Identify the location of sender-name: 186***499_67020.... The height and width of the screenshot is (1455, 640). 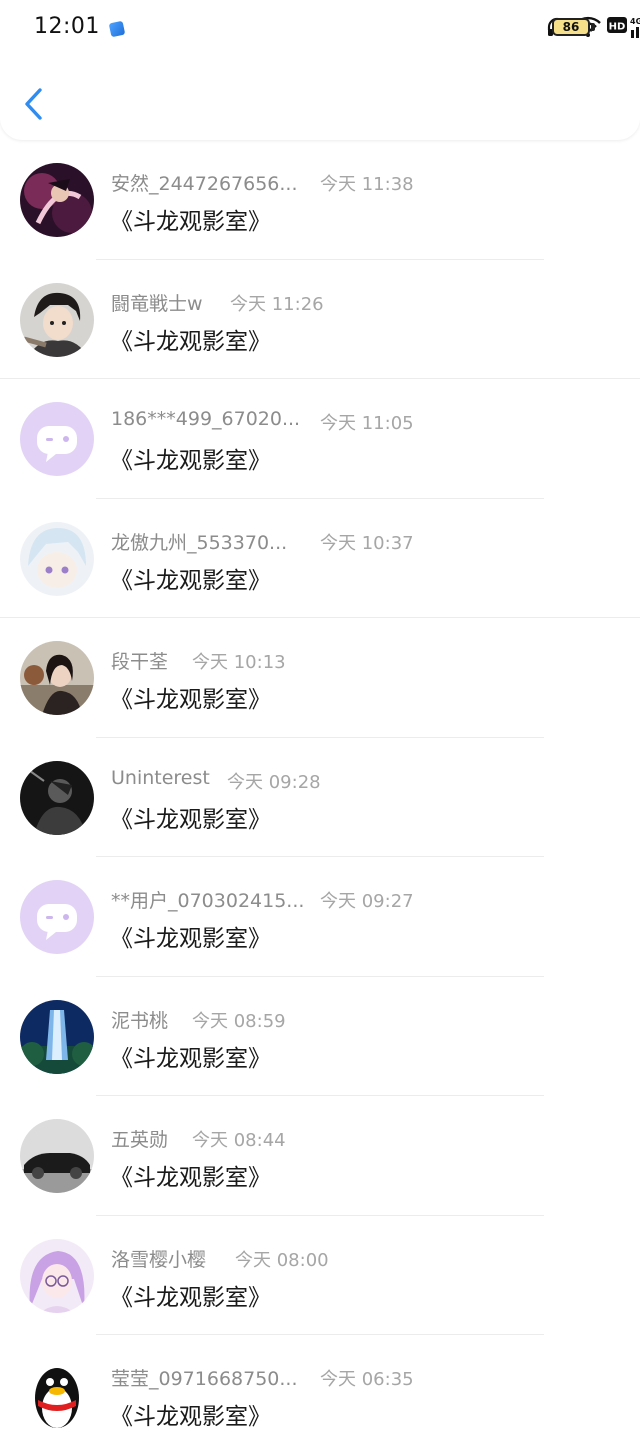
(206, 419).